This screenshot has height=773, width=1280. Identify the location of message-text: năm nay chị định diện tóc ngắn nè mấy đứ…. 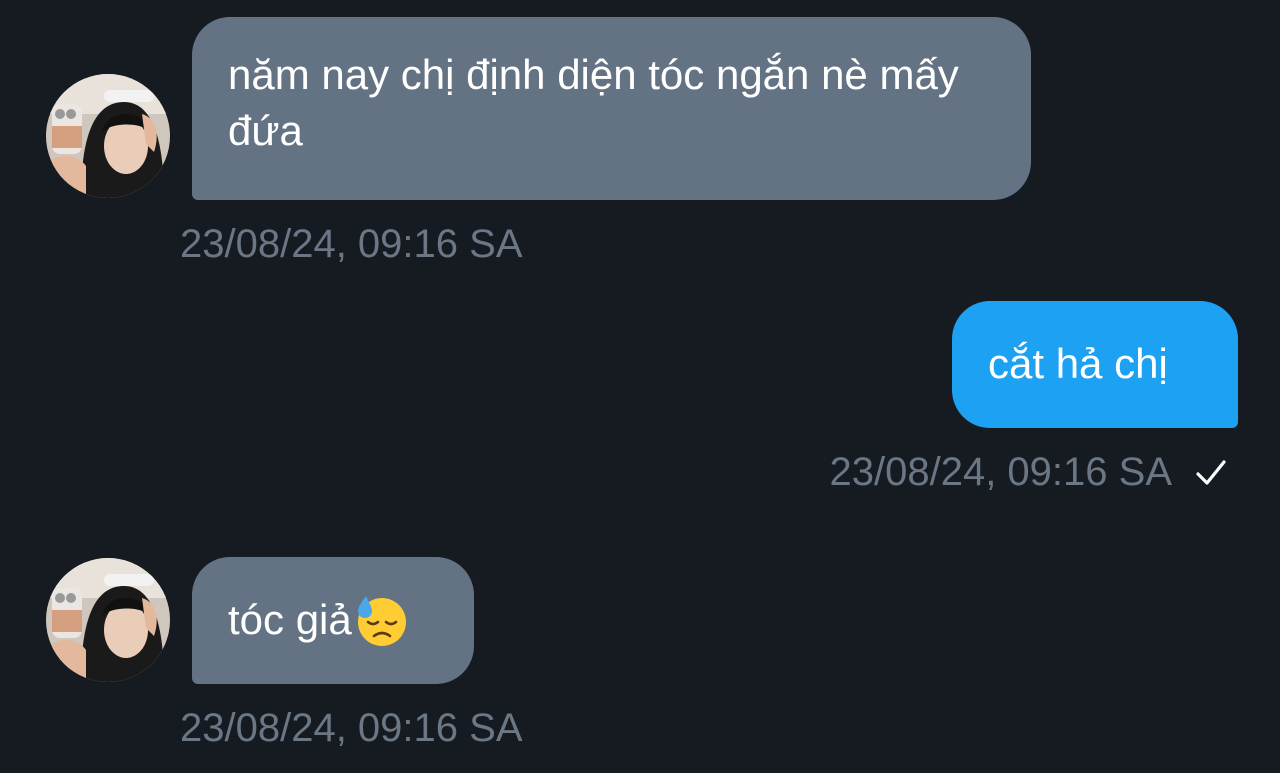
(593, 102).